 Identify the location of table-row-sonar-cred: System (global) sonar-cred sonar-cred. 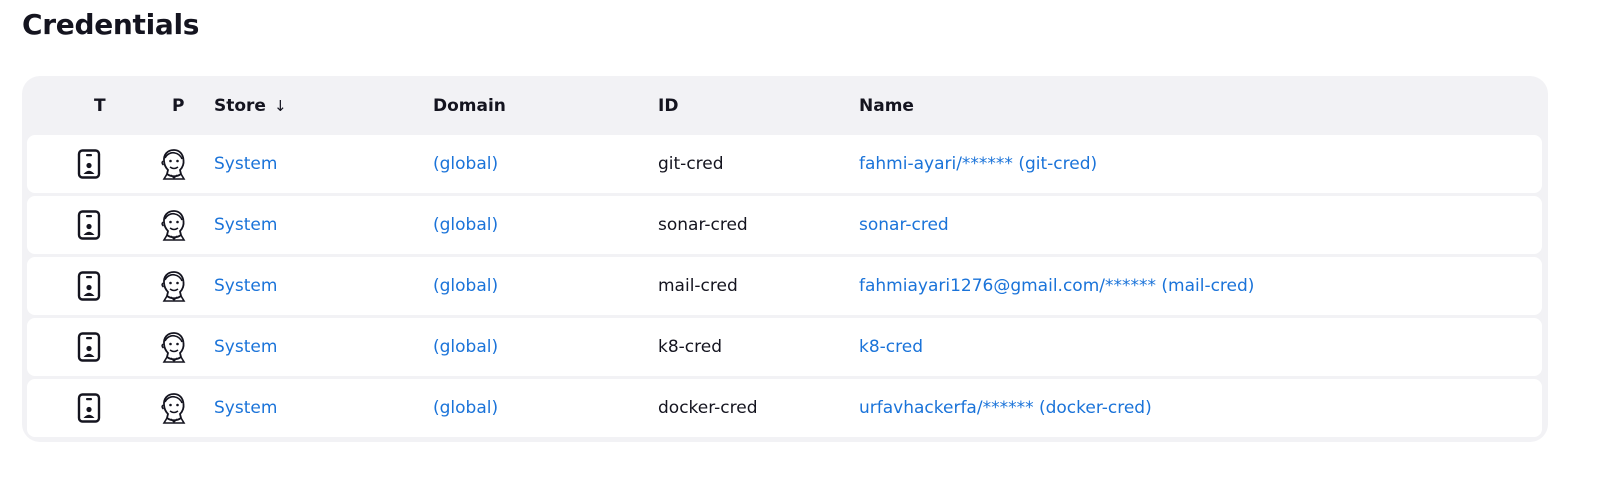
(784, 225).